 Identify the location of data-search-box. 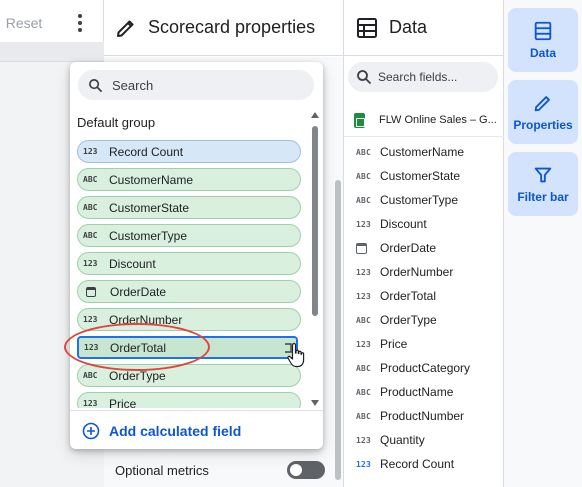
(423, 77).